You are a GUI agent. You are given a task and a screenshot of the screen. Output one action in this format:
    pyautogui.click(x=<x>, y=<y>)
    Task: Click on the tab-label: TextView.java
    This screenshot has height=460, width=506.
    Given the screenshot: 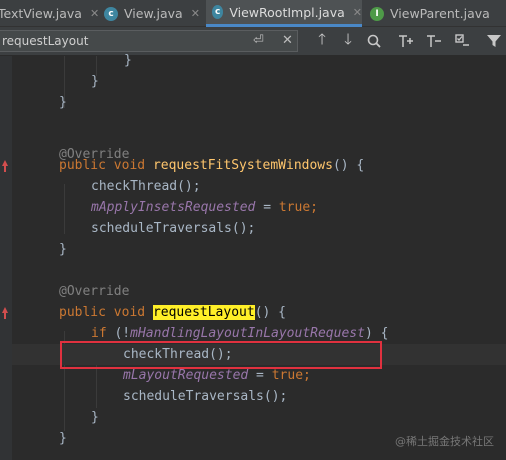 What is the action you would take?
    pyautogui.click(x=41, y=13)
    